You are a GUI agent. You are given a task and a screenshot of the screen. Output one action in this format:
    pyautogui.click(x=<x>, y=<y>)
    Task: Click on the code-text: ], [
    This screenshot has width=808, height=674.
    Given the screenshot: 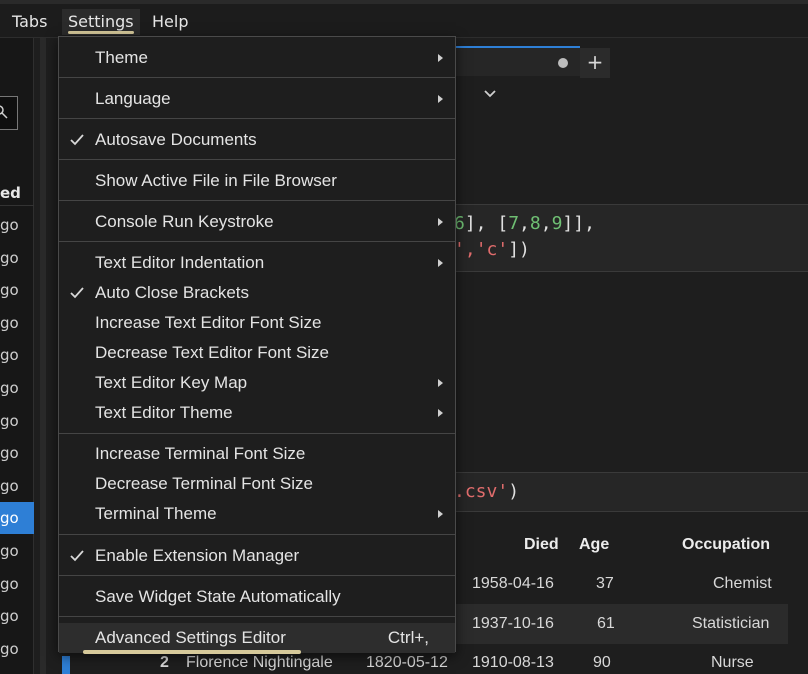 What is the action you would take?
    pyautogui.click(x=486, y=223)
    